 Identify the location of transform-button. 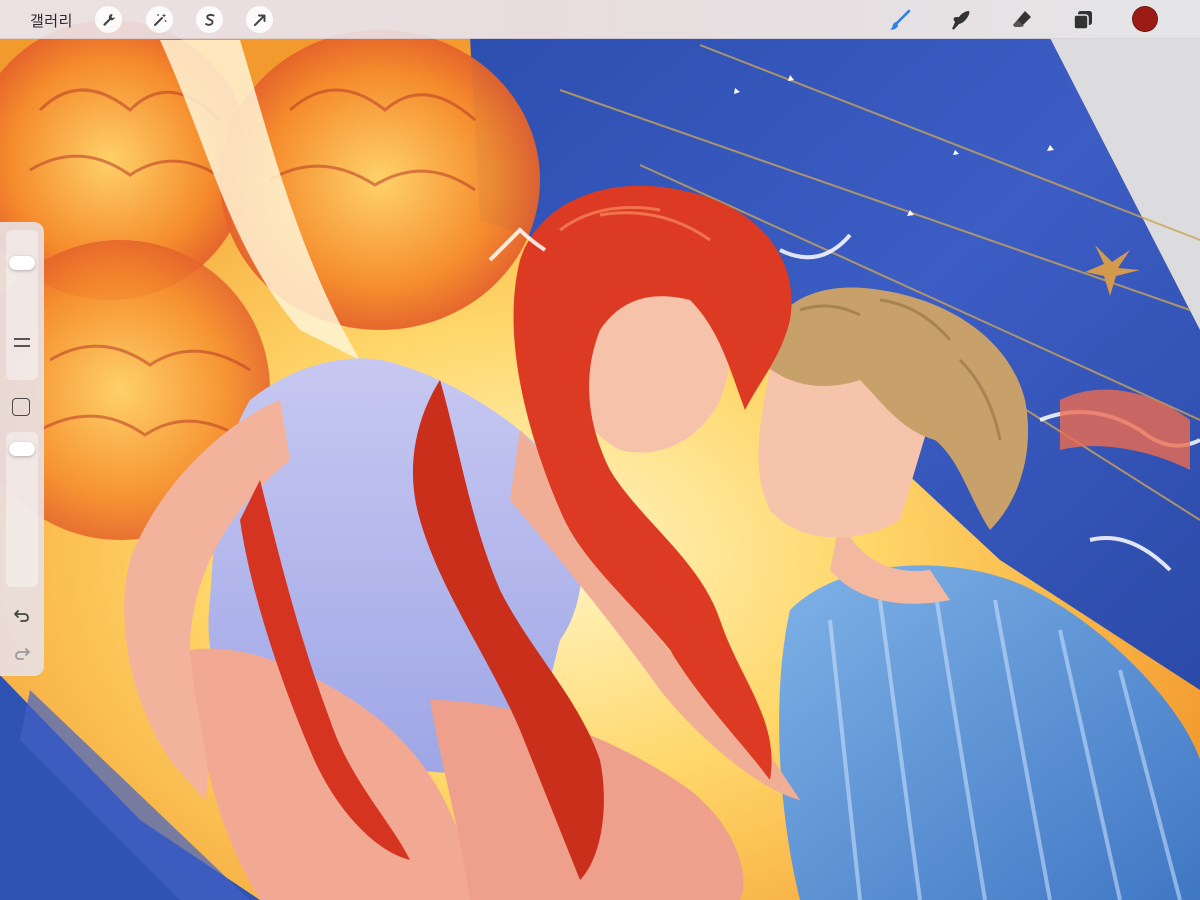
(259, 19).